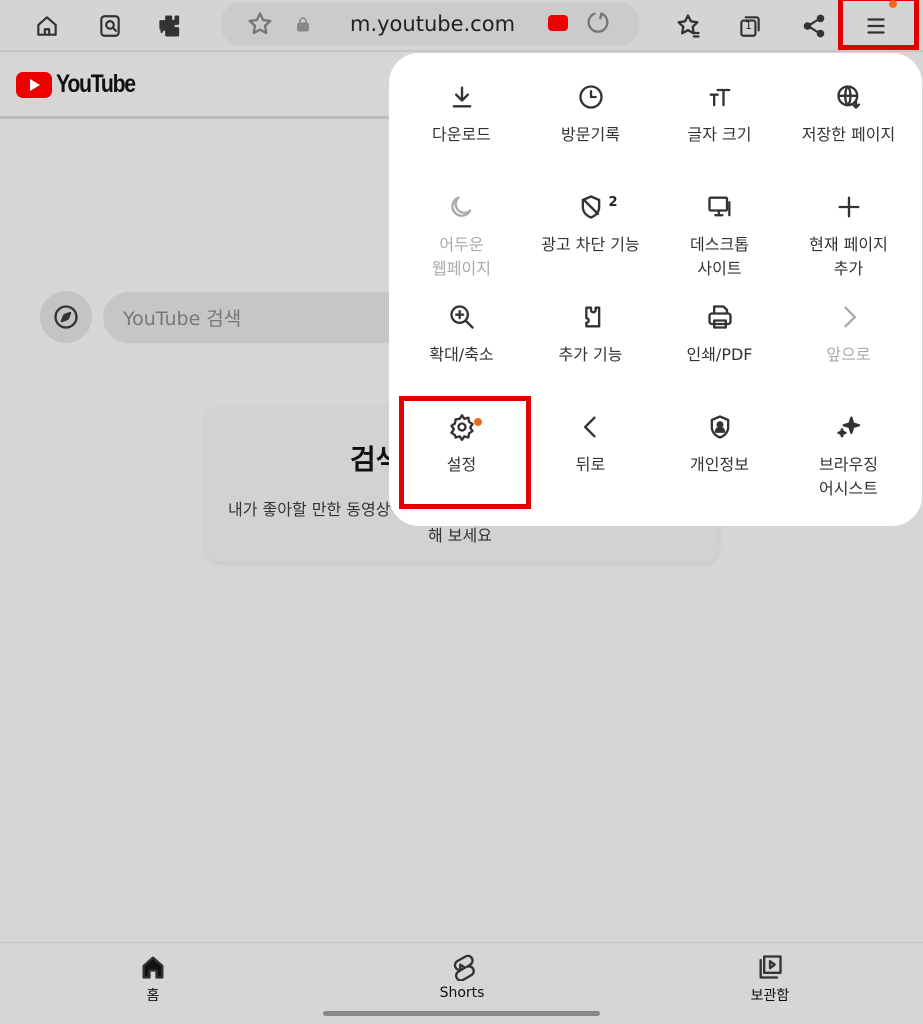  I want to click on menu-item-label: 개인정보, so click(719, 464).